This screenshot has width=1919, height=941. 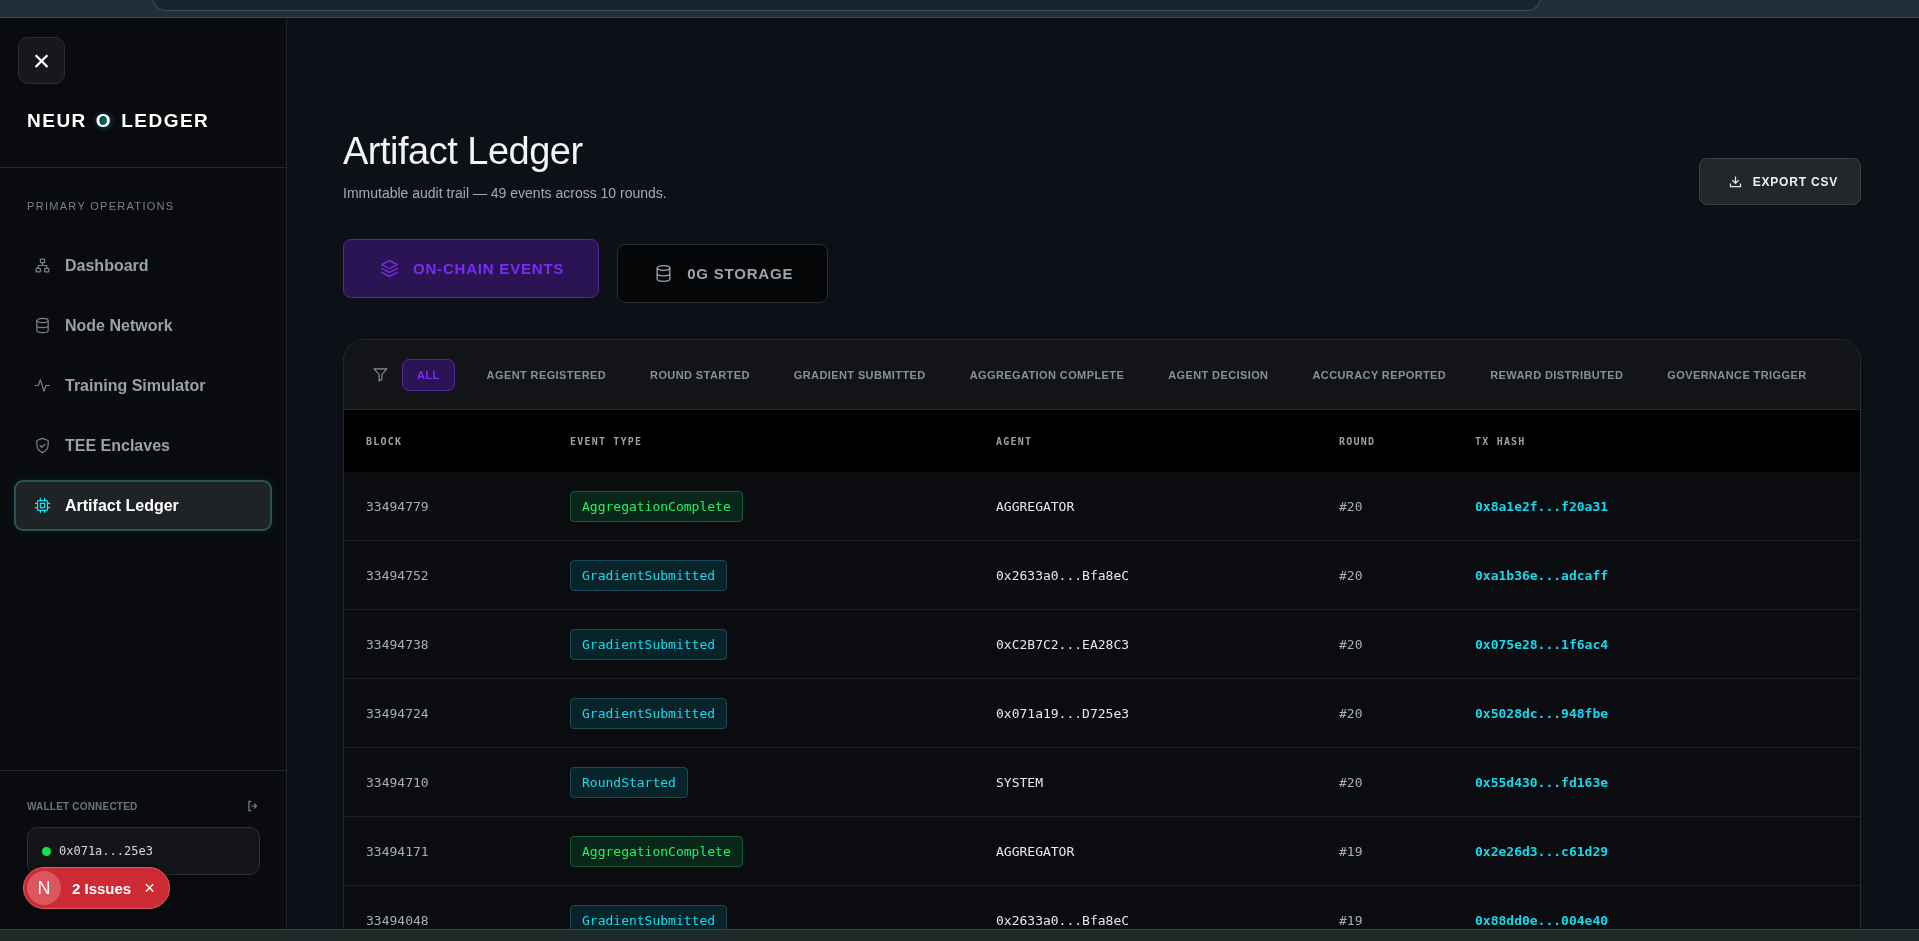 I want to click on layers-icon, so click(x=389, y=268).